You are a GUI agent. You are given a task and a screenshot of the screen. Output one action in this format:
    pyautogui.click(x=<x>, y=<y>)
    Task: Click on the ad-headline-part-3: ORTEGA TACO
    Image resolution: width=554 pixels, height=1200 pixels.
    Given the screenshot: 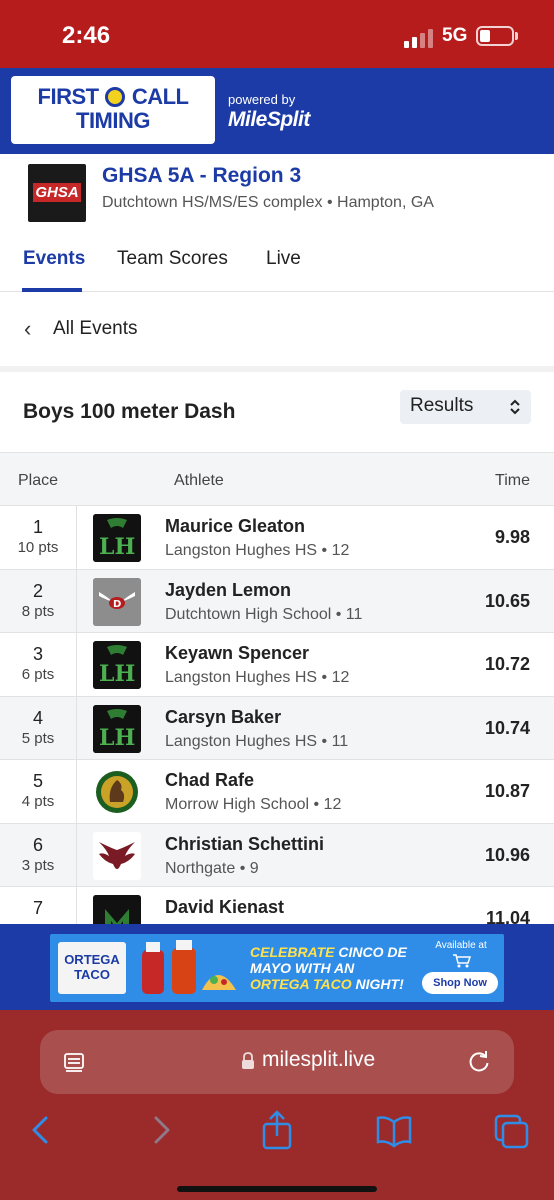 What is the action you would take?
    pyautogui.click(x=301, y=984)
    